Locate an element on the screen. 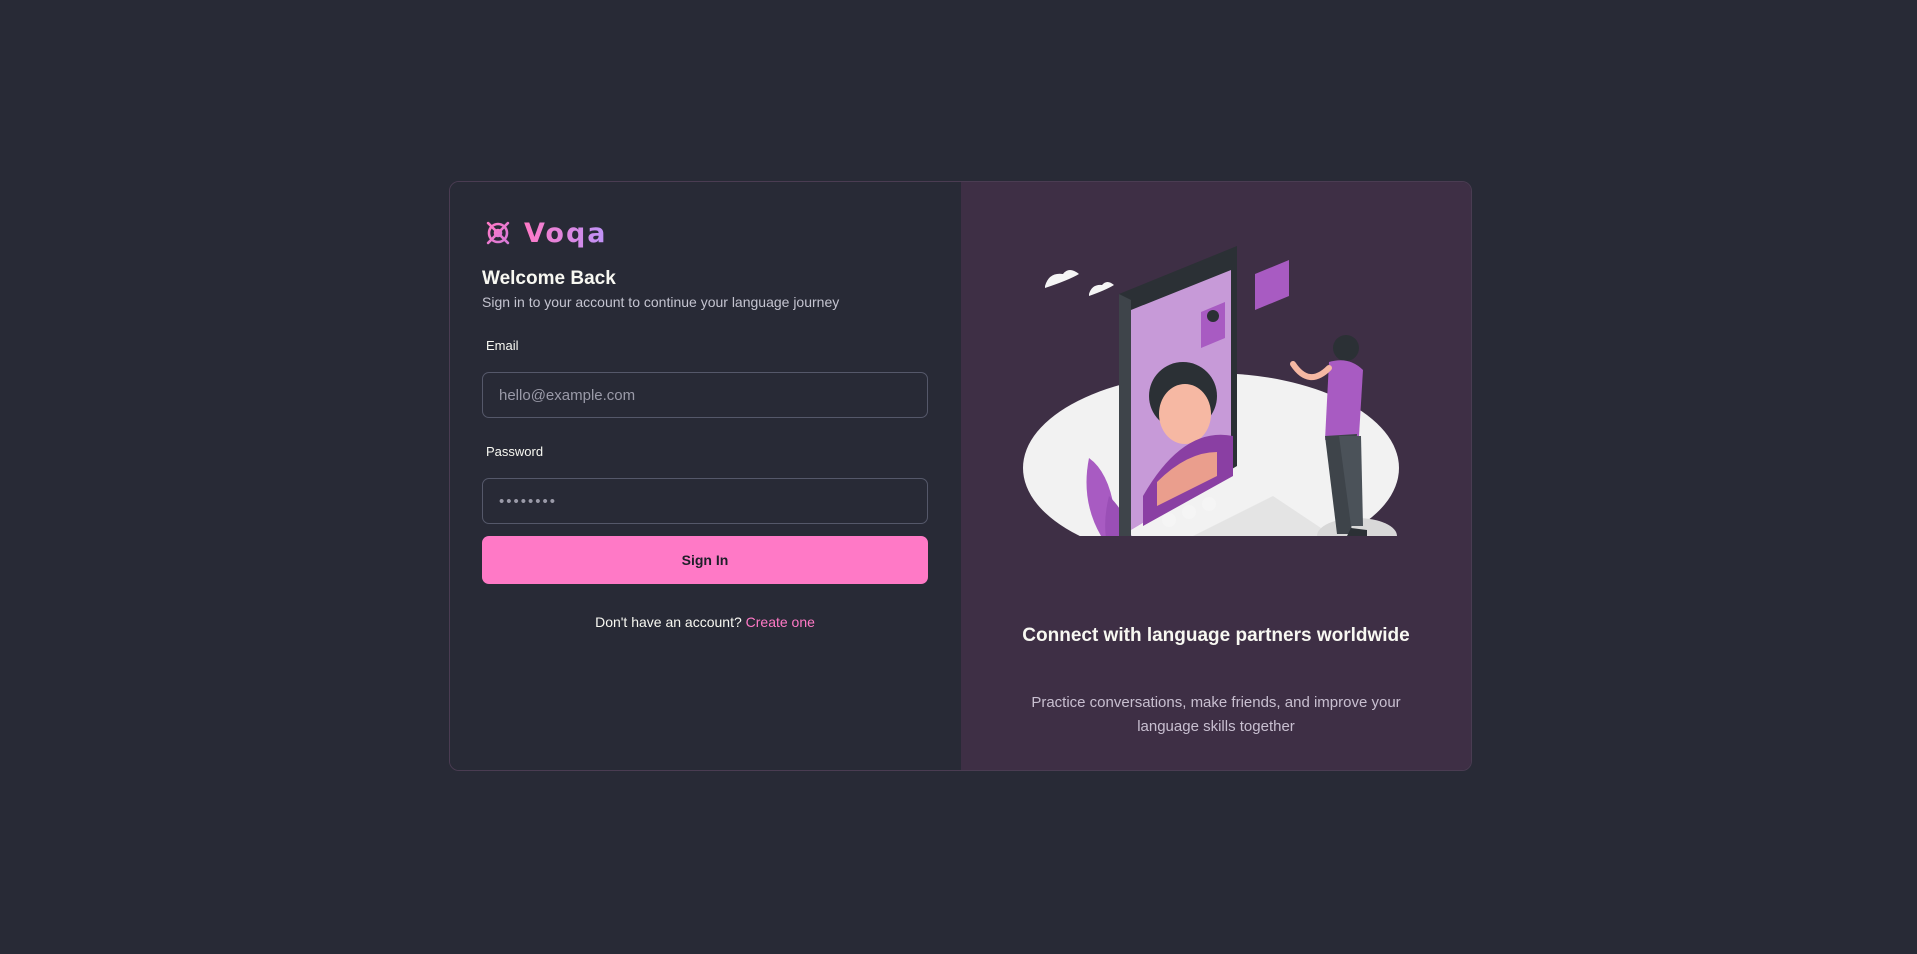 The height and width of the screenshot is (954, 1917). promo-title: Connect with language partners worldwide is located at coordinates (1216, 635).